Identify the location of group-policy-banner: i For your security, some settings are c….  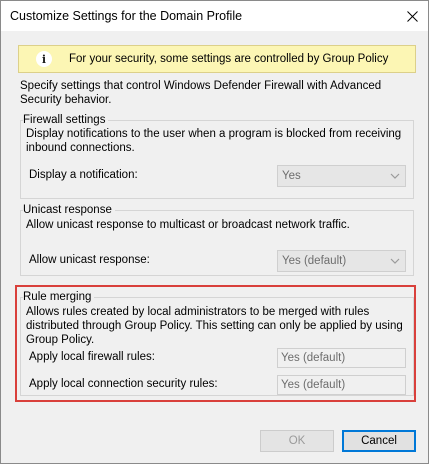
(217, 59).